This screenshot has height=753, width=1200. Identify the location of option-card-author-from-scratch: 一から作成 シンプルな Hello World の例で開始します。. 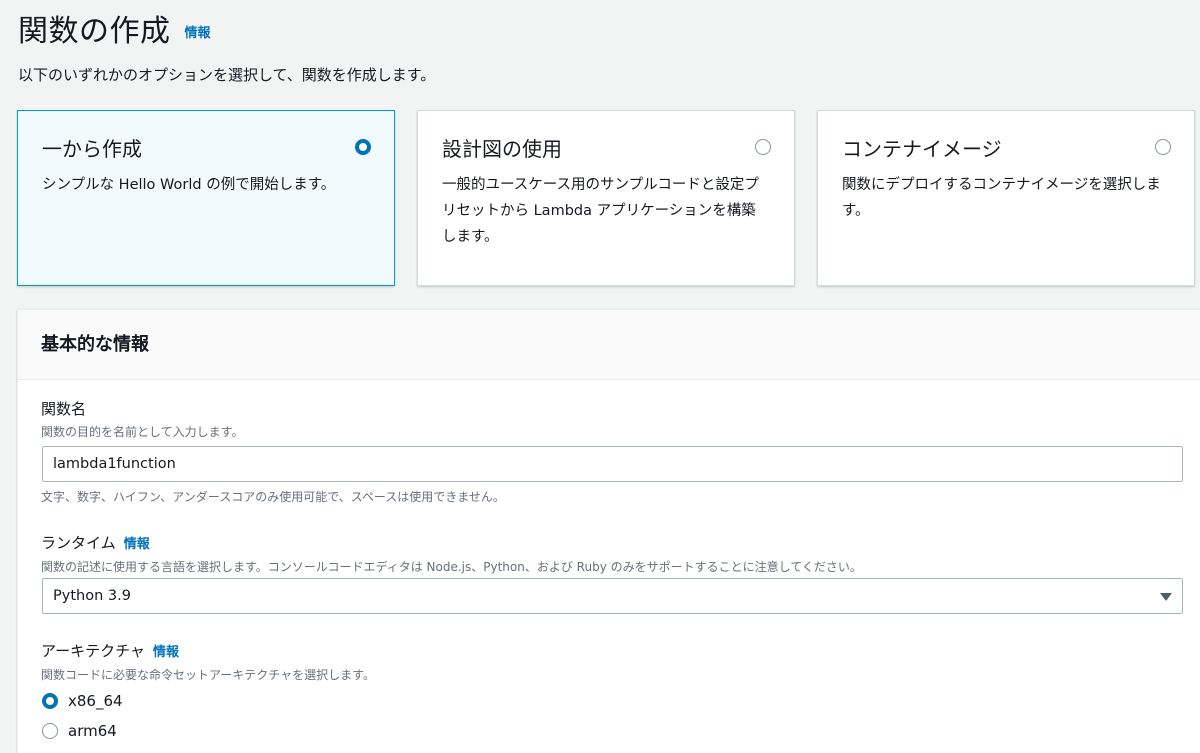
(206, 198).